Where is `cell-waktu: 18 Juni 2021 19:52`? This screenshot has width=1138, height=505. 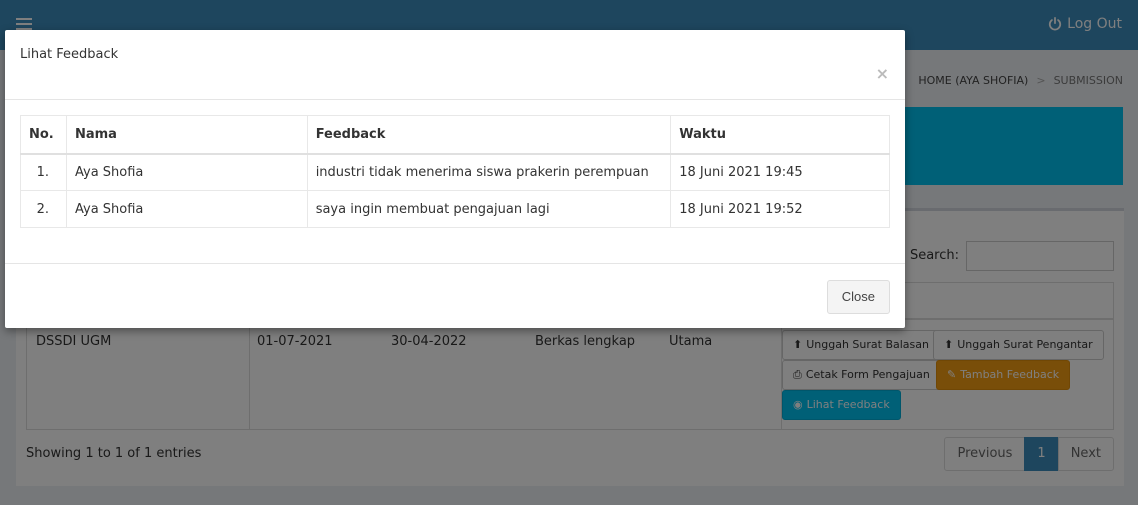
cell-waktu: 18 Juni 2021 19:52 is located at coordinates (780, 209).